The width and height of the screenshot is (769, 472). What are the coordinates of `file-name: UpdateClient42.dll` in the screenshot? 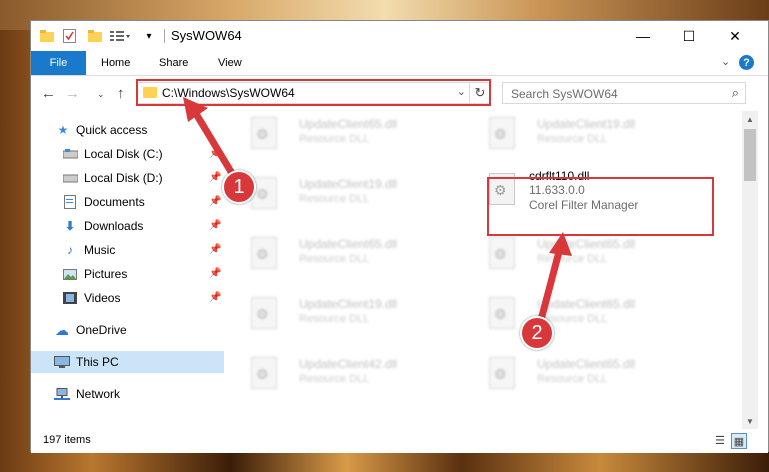 It's located at (348, 364).